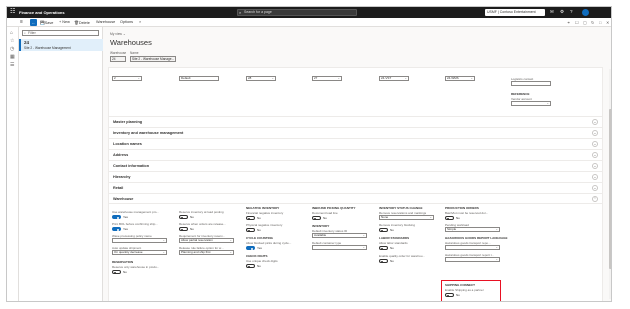  What do you see at coordinates (60, 33) in the screenshot?
I see `filter-input: ⌕ Filter` at bounding box center [60, 33].